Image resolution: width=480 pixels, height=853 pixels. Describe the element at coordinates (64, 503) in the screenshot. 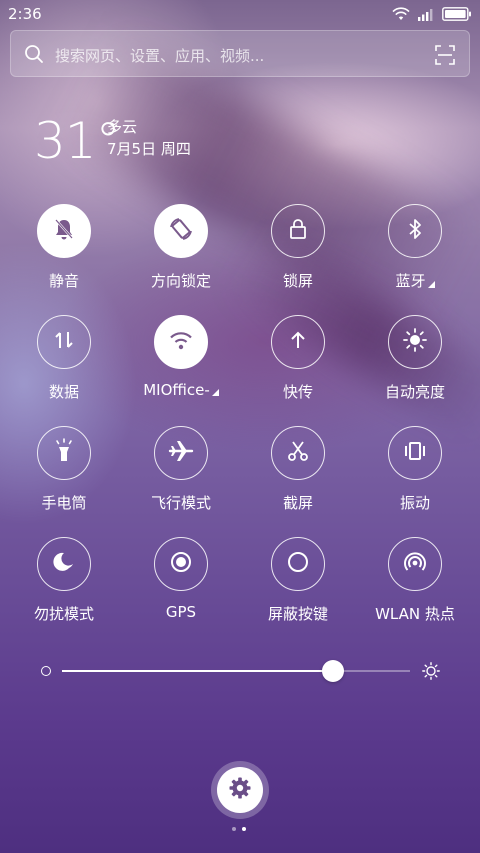

I see `toggle-label: 手电筒` at that location.